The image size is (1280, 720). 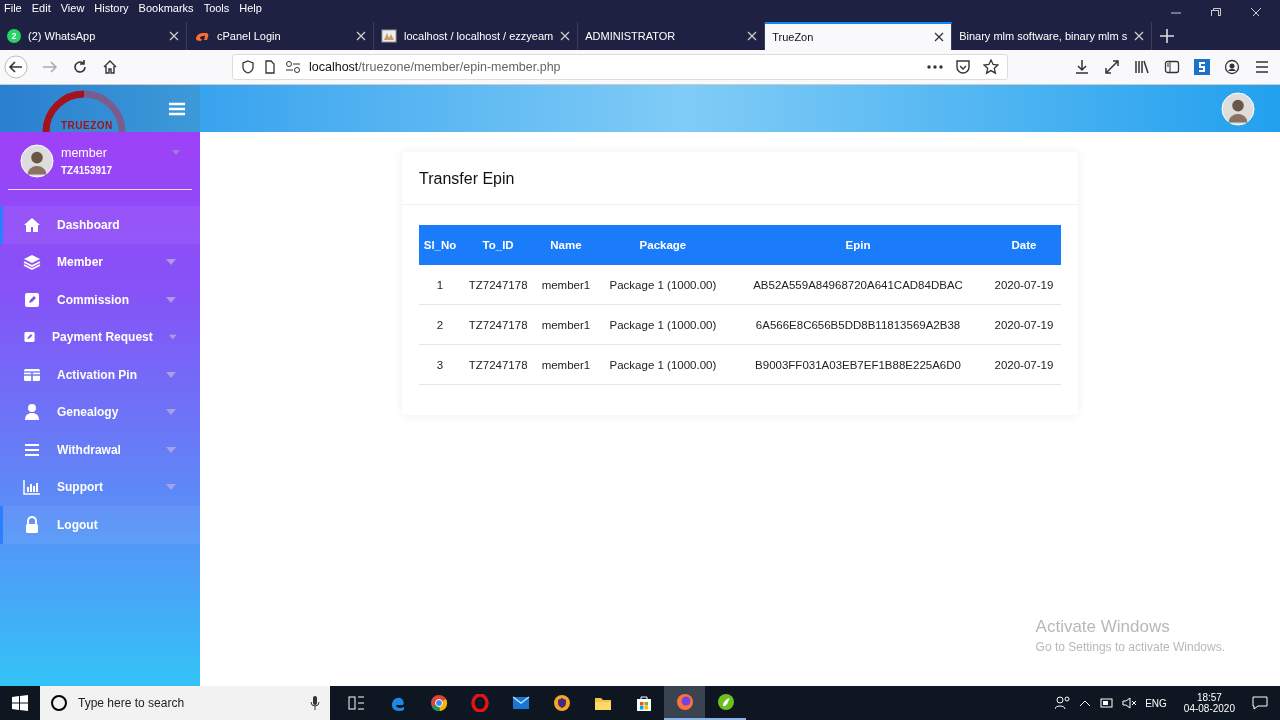 I want to click on table-cell: 6A566E8C656B5DD8B11813569A2B38, so click(x=858, y=324).